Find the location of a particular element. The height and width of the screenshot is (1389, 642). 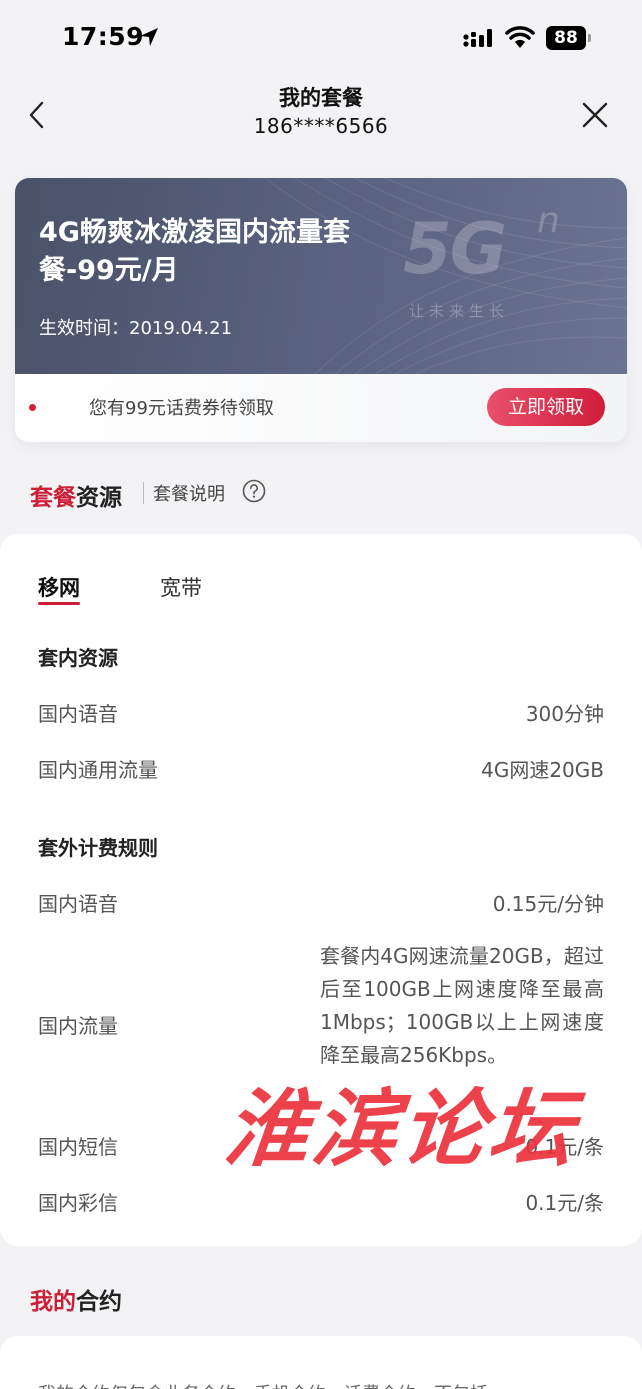

overage-row-value: 0.15元/分钟 is located at coordinates (548, 904).